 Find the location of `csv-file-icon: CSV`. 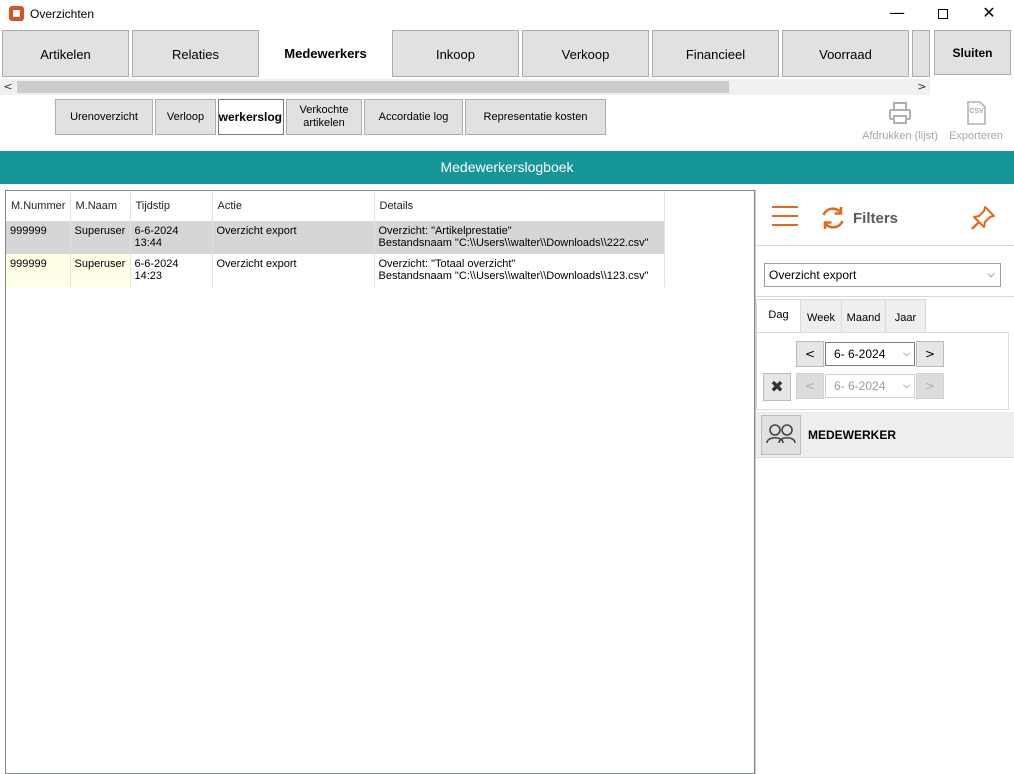

csv-file-icon: CSV is located at coordinates (976, 113).